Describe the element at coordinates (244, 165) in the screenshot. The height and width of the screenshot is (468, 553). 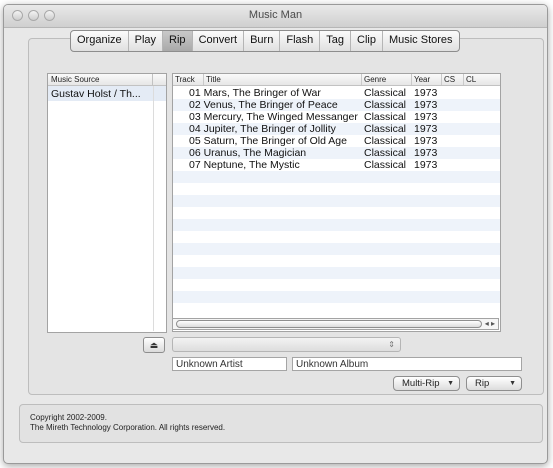
I see `track-title: 07 Neptune, The Mystic` at that location.